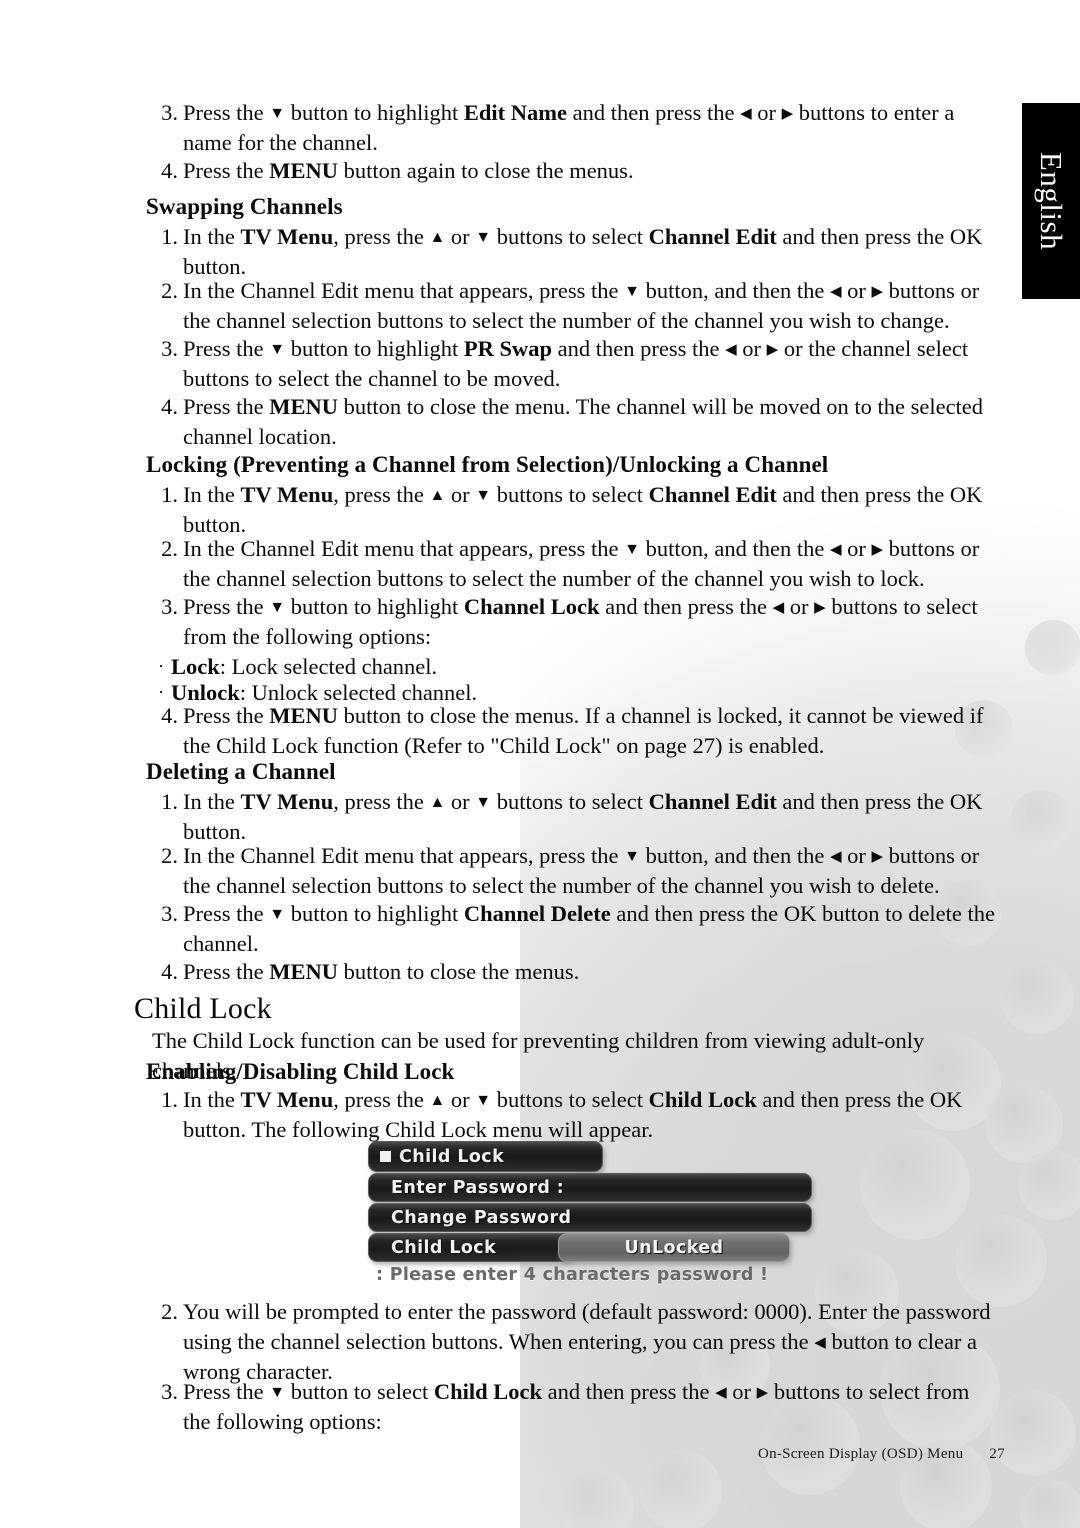 The image size is (1080, 1528). I want to click on text-fragment: In the, so click(212, 801).